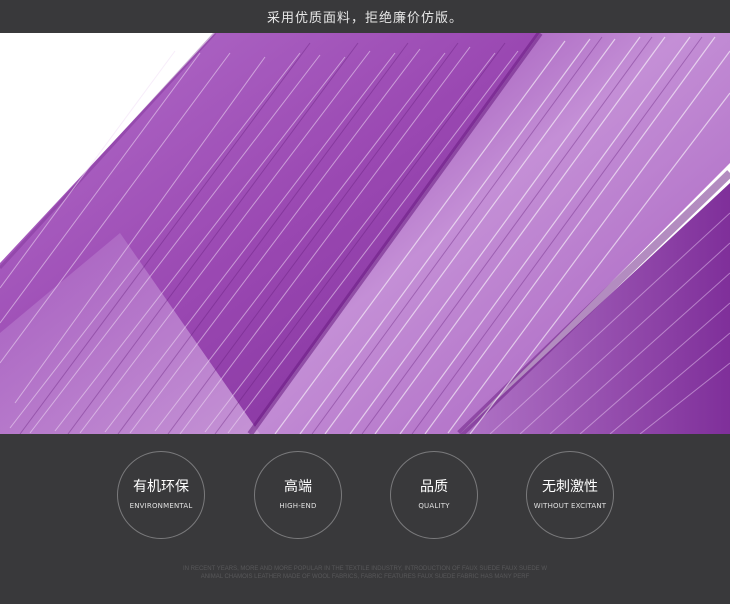 This screenshot has width=730, height=604. I want to click on feature-title: 无刺激性, so click(570, 487).